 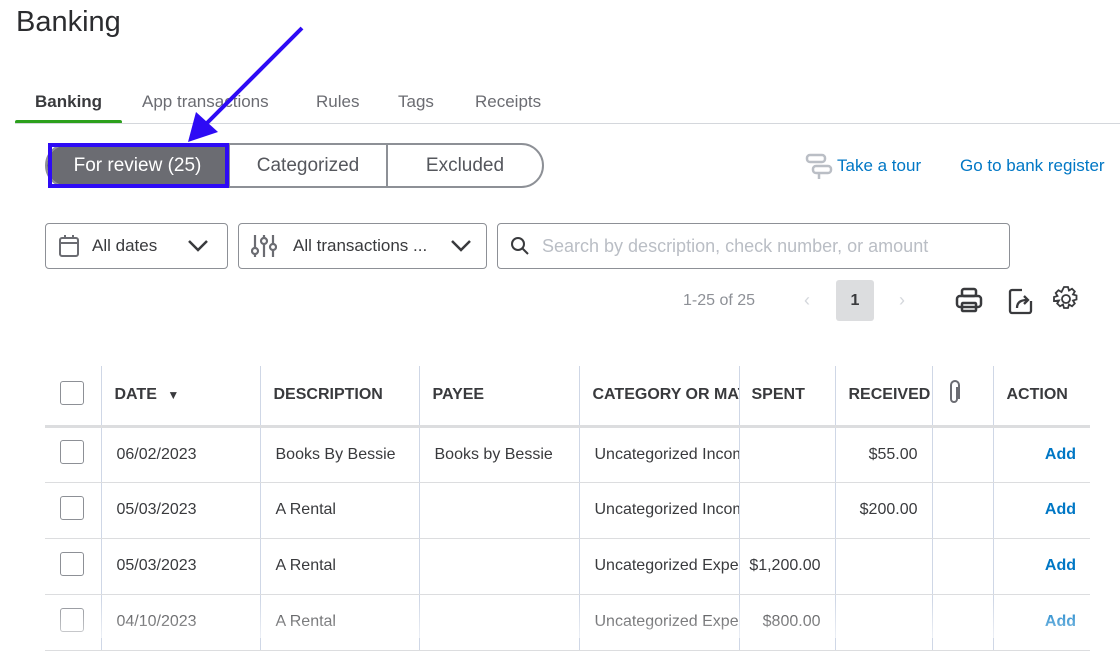 What do you see at coordinates (883, 566) in the screenshot?
I see `received-cell` at bounding box center [883, 566].